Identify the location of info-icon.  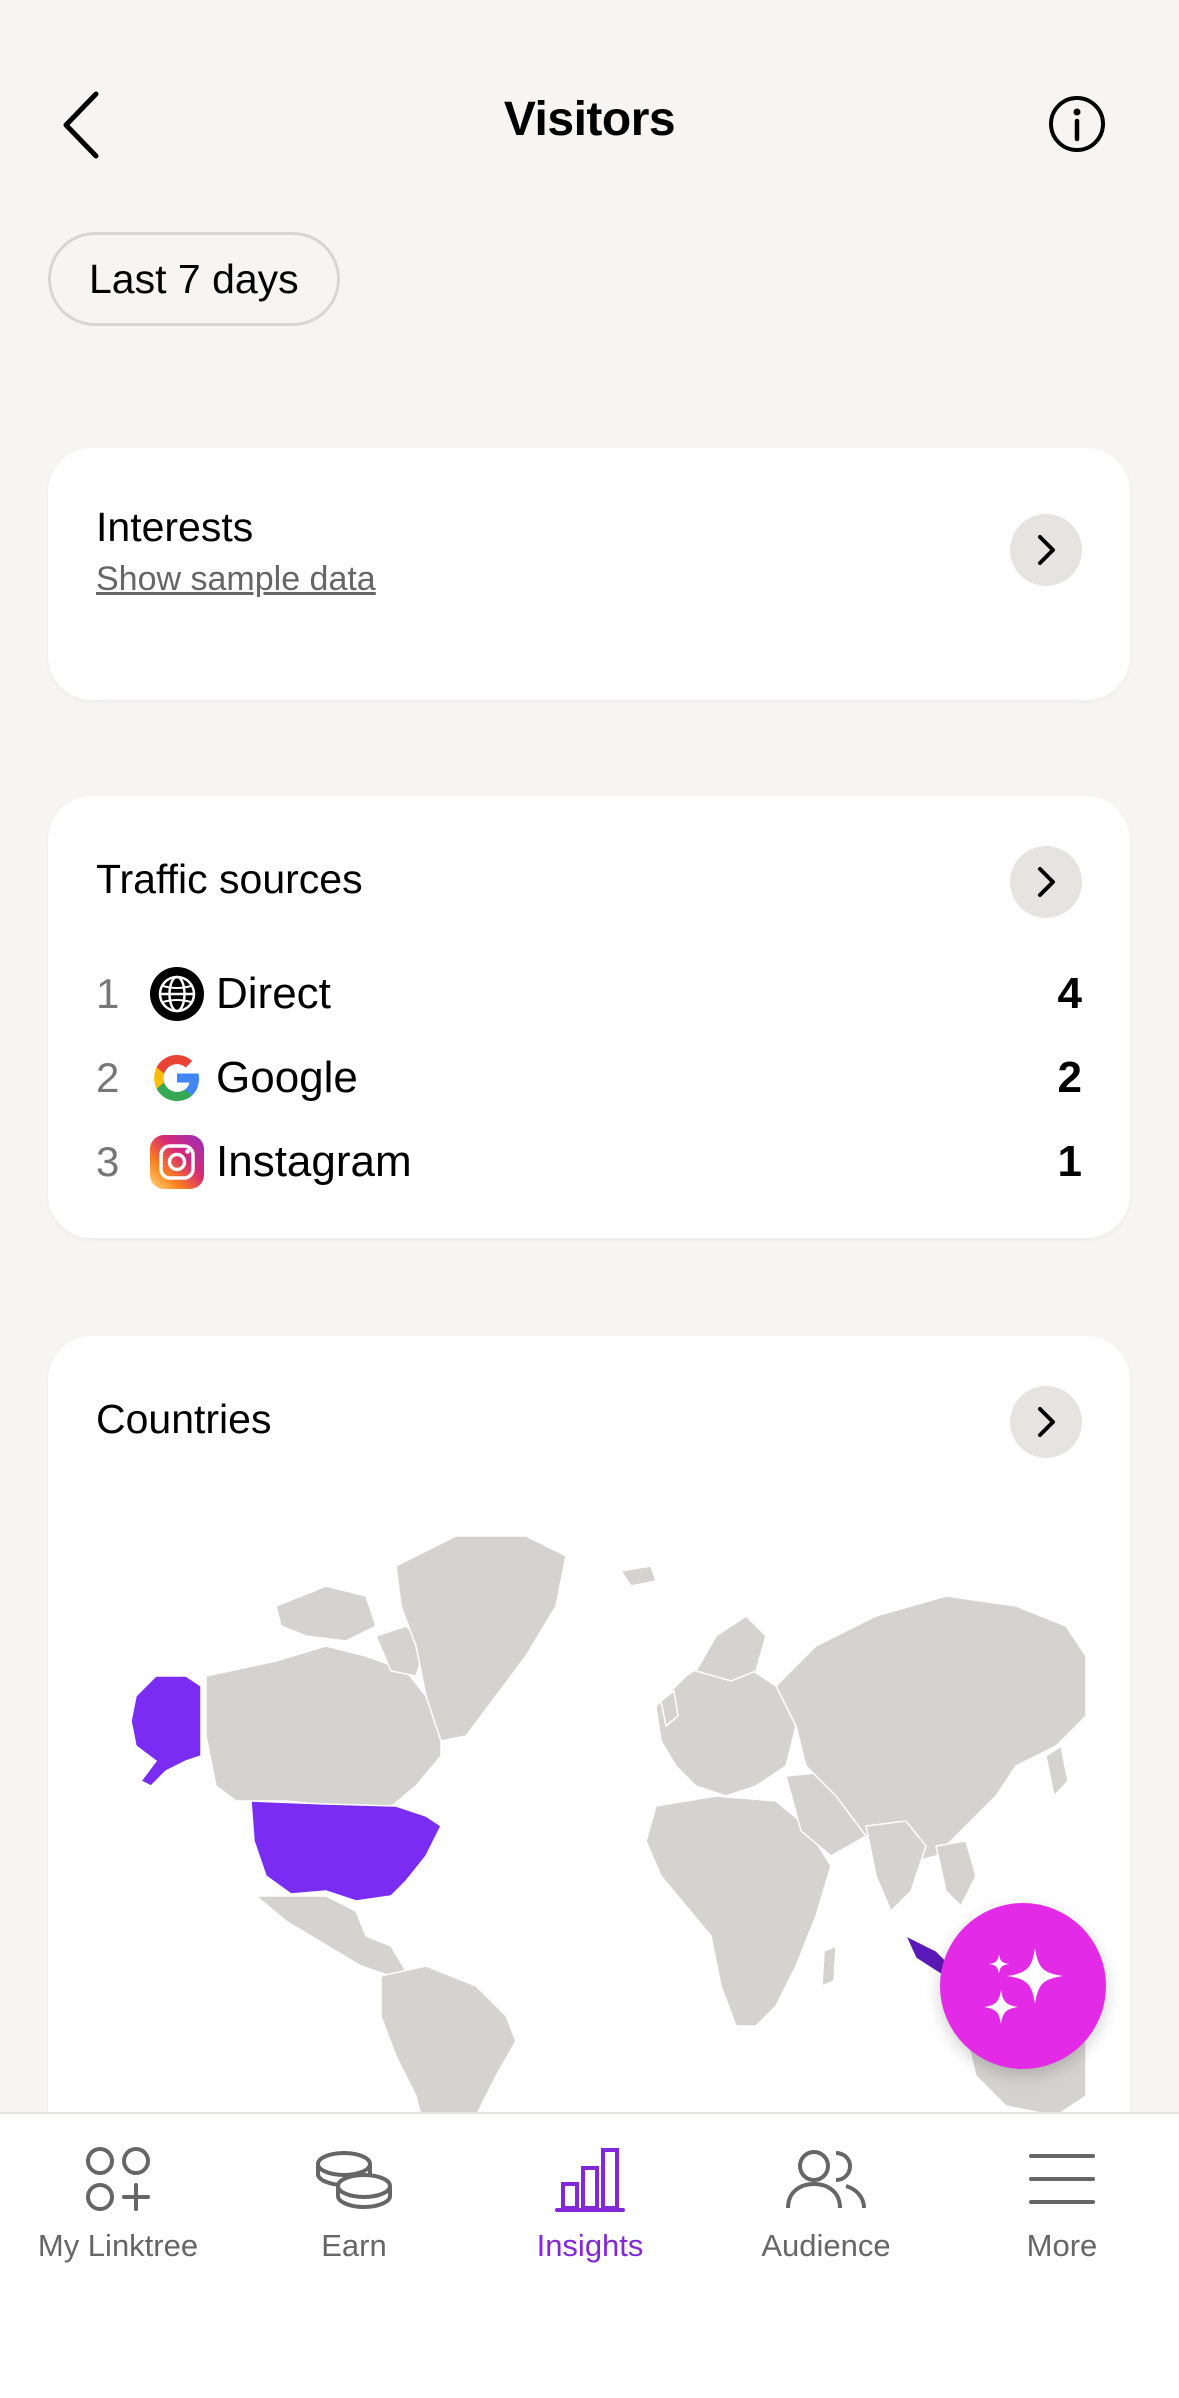
(1077, 124).